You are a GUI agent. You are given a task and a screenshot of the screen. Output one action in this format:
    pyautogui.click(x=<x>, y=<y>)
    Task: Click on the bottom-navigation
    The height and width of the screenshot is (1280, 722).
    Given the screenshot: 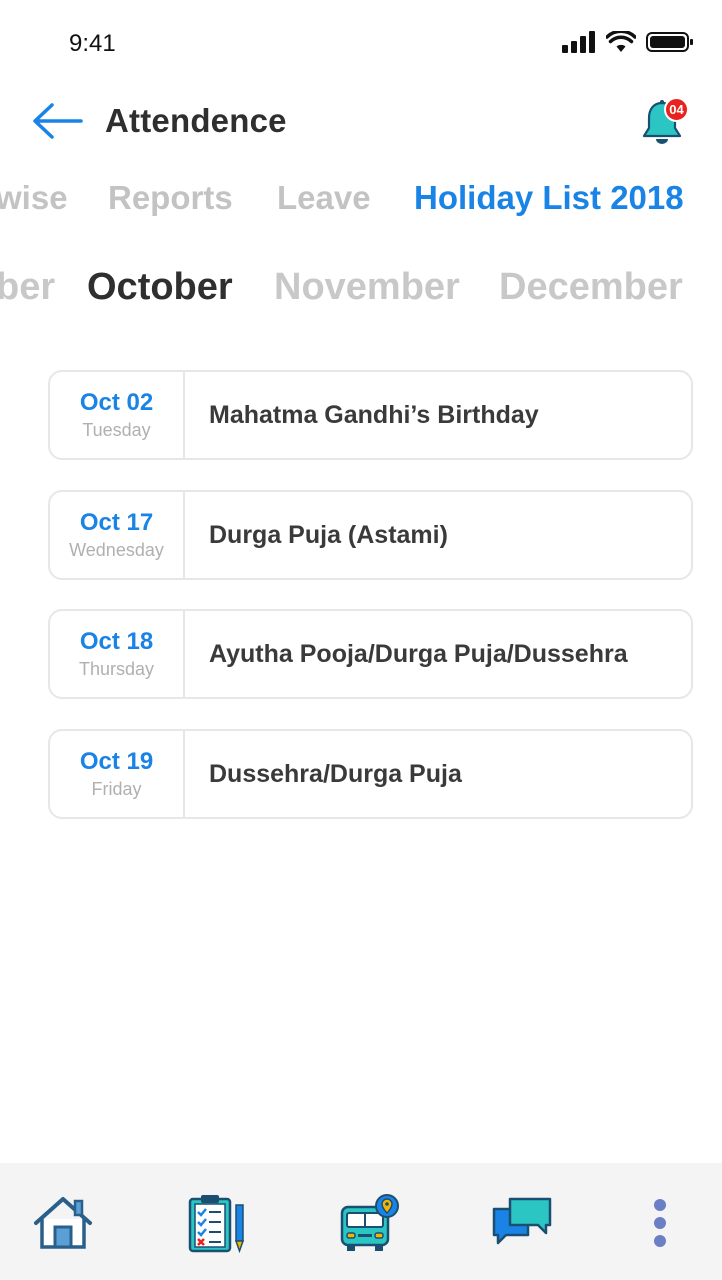 What is the action you would take?
    pyautogui.click(x=361, y=1221)
    